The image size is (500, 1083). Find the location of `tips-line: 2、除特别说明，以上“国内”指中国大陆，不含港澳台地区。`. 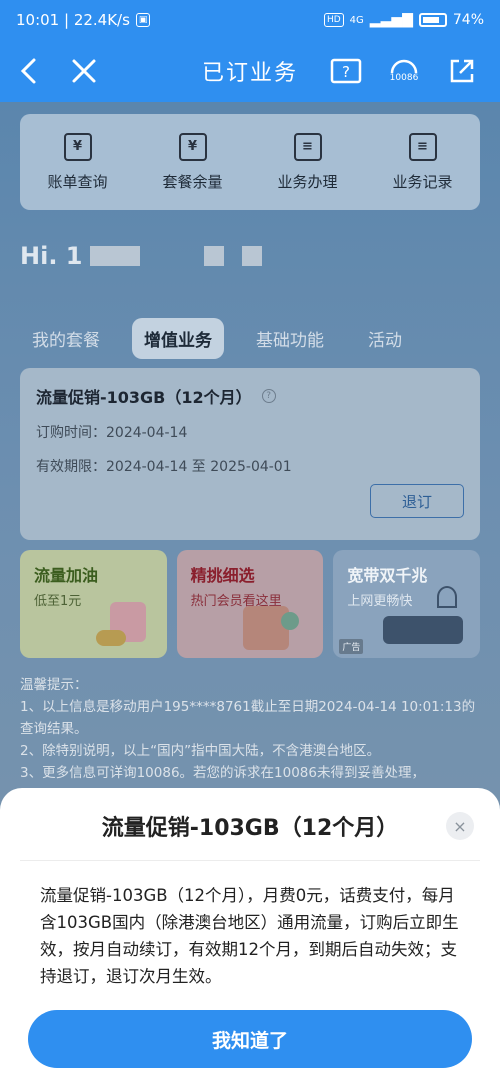

tips-line: 2、除特别说明，以上“国内”指中国大陆，不含港澳台地区。 is located at coordinates (200, 751).